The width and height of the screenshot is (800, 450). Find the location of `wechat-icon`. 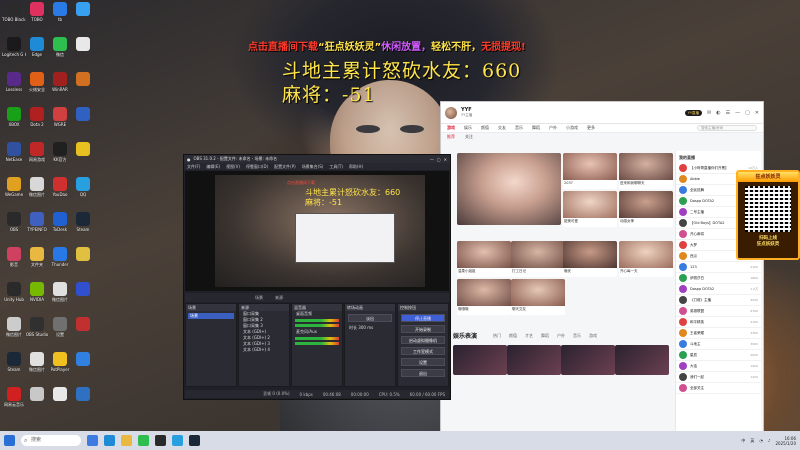

wechat-icon is located at coordinates (143, 440).